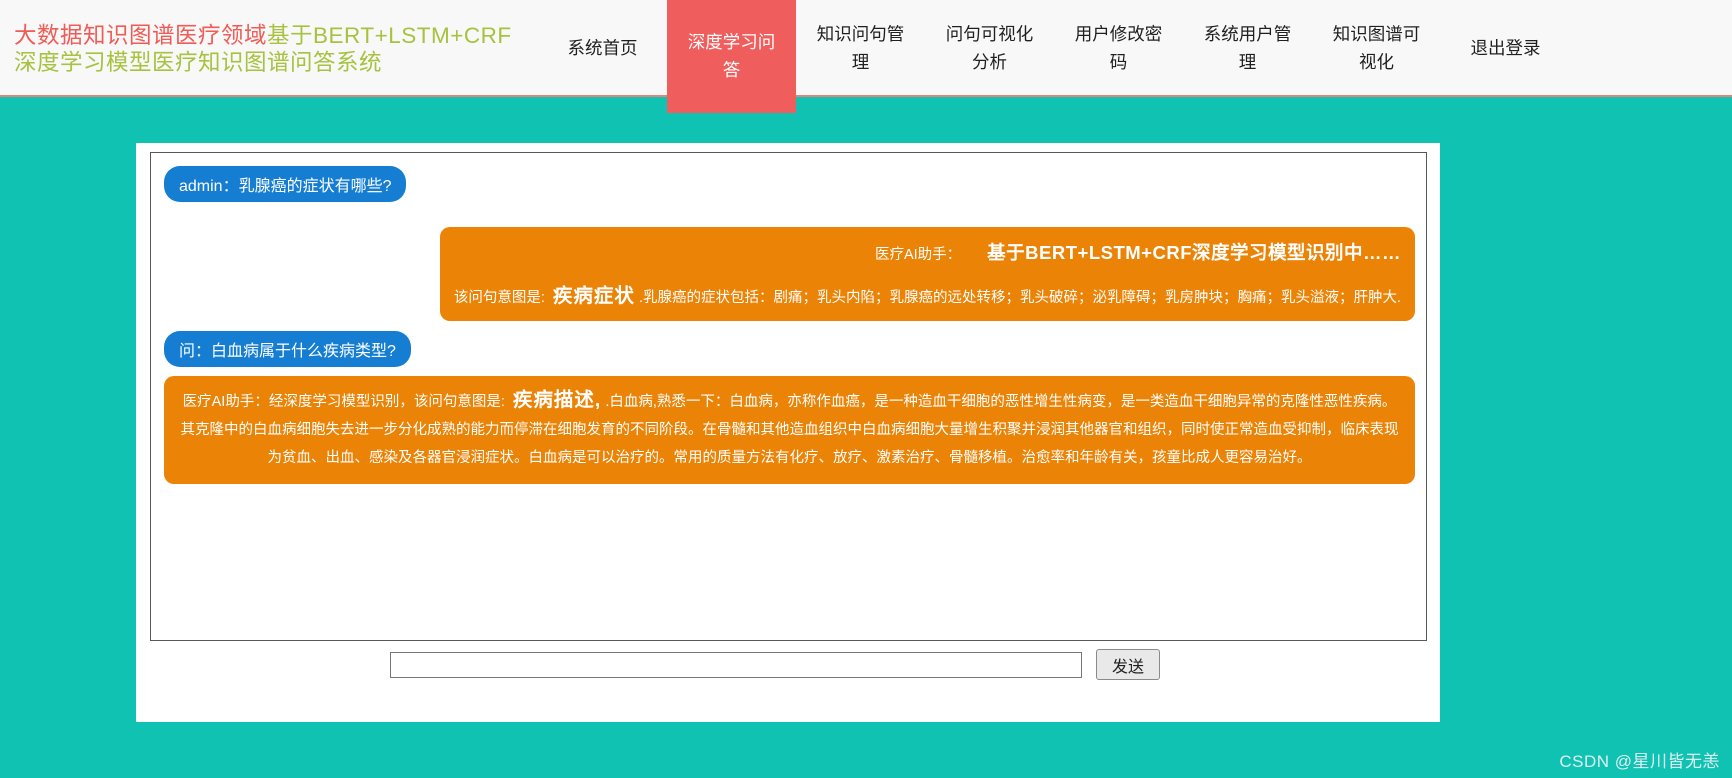 The height and width of the screenshot is (778, 1732). I want to click on nav-item-question-visualization-analysis: 问句可视化分析, so click(989, 48).